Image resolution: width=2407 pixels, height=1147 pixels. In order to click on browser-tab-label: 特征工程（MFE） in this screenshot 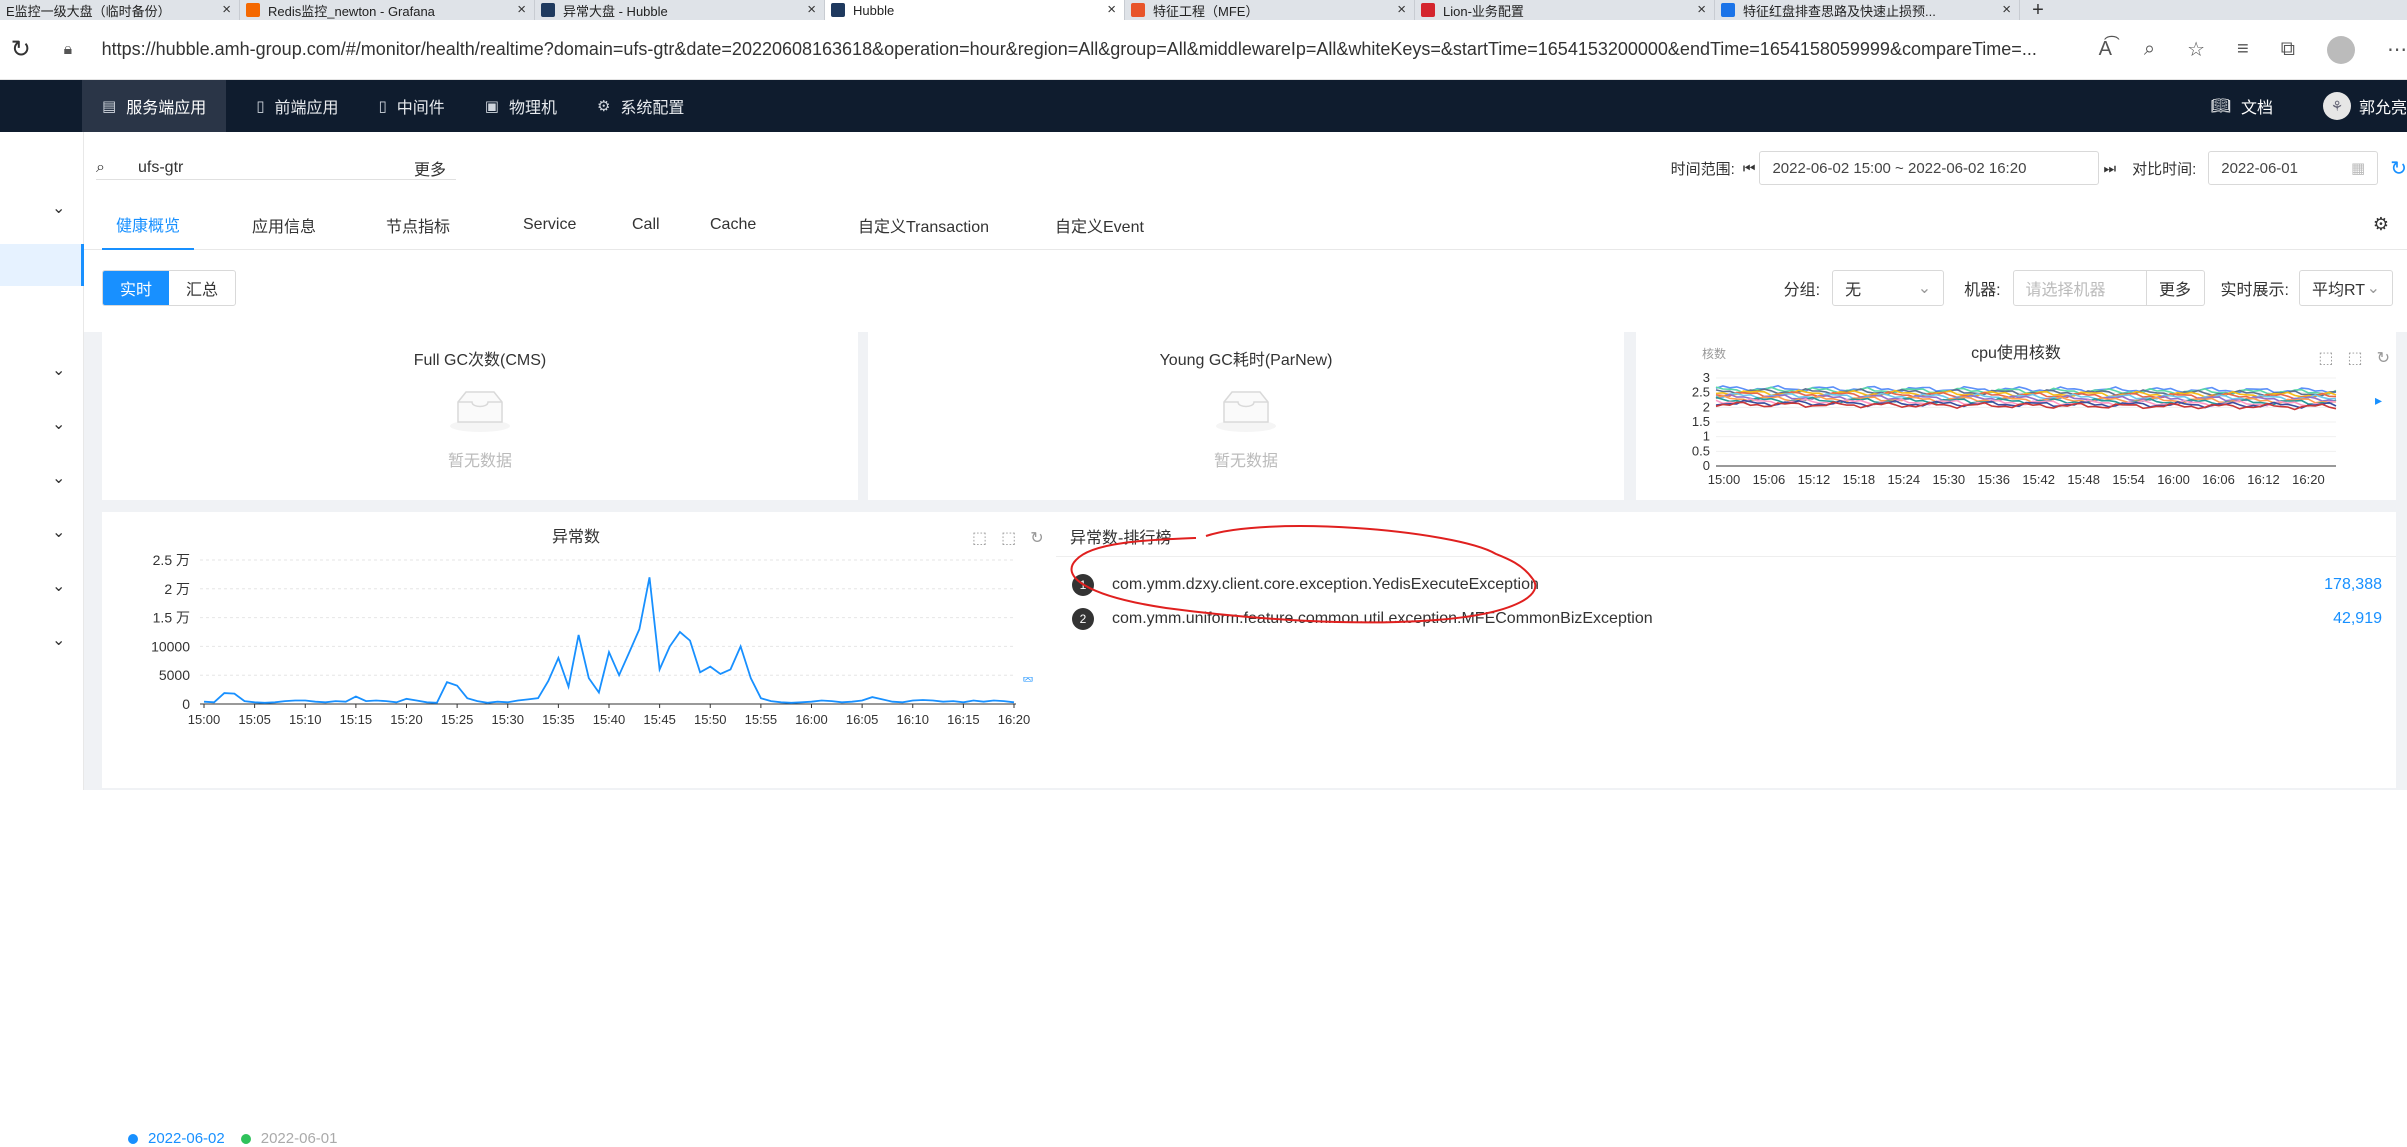, I will do `click(1206, 11)`.